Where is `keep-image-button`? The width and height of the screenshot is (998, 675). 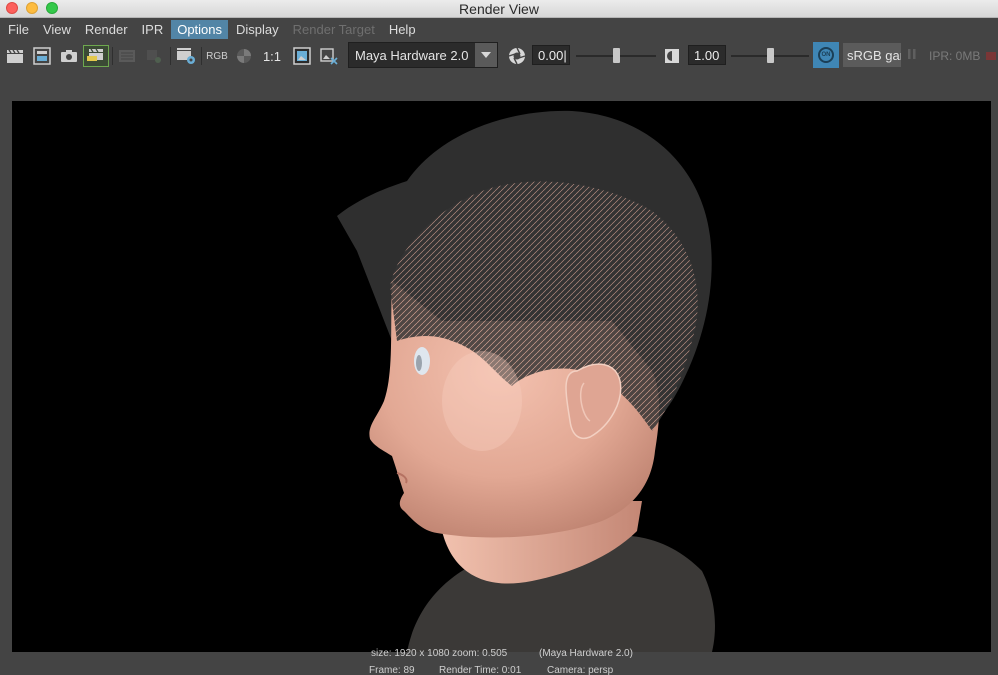
keep-image-button is located at coordinates (127, 56).